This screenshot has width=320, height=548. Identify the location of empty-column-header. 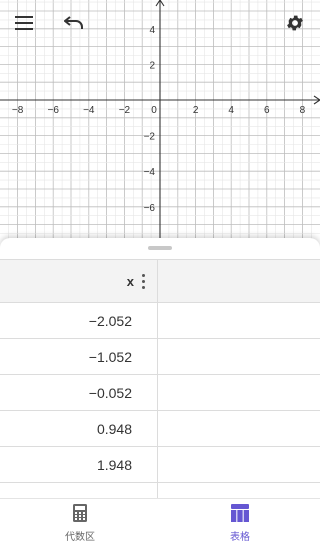
(239, 281).